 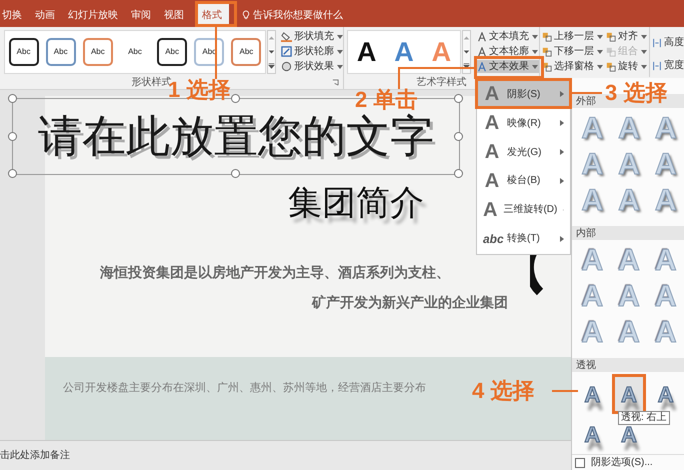 What do you see at coordinates (507, 37) in the screenshot?
I see `ribbon-command: 文本填充` at bounding box center [507, 37].